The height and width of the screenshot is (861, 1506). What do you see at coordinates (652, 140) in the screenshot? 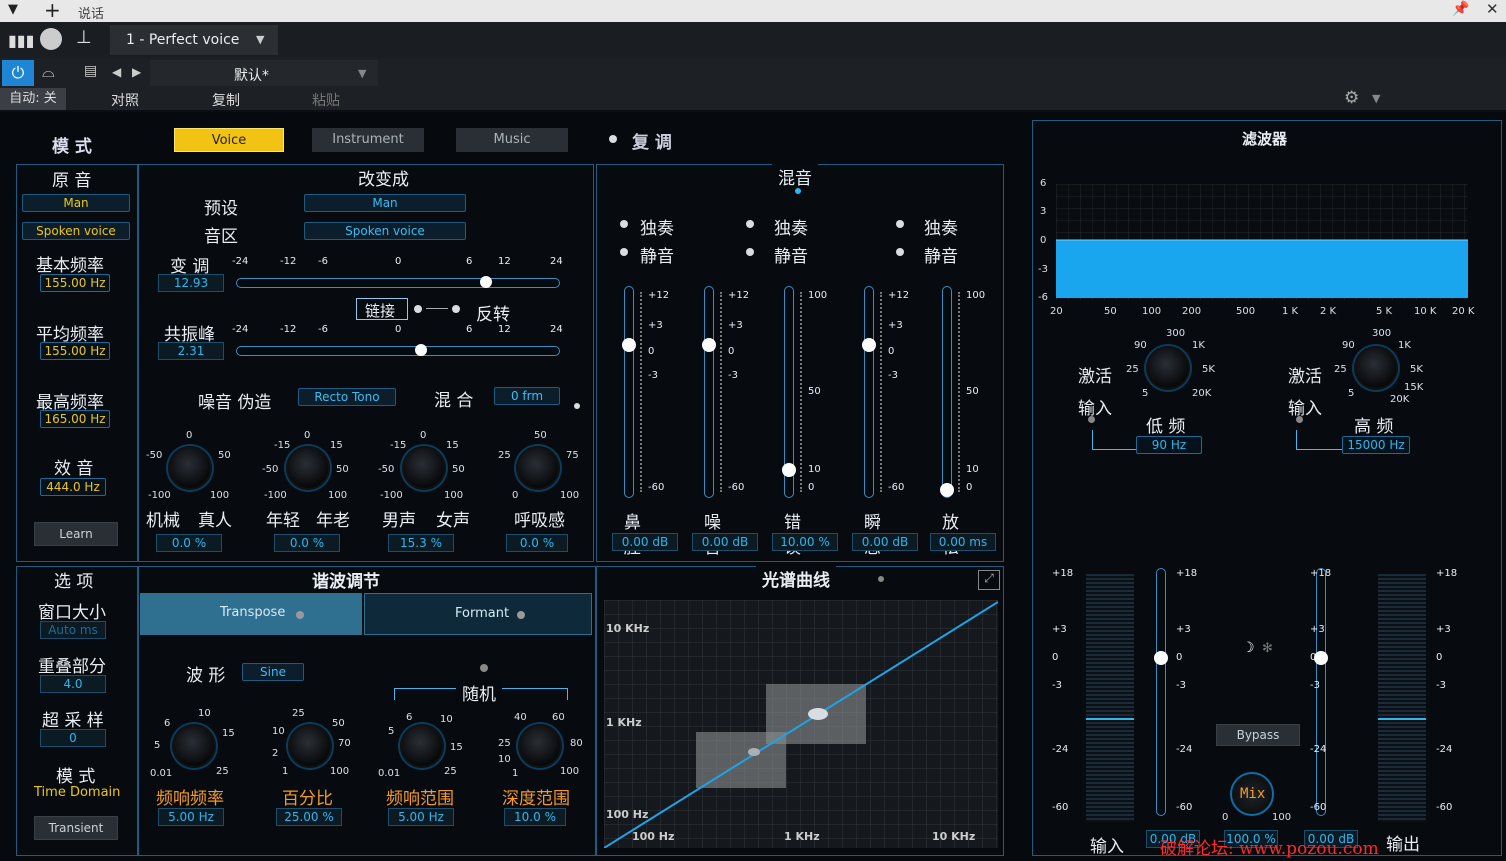
I see `reset-label: 复 调` at bounding box center [652, 140].